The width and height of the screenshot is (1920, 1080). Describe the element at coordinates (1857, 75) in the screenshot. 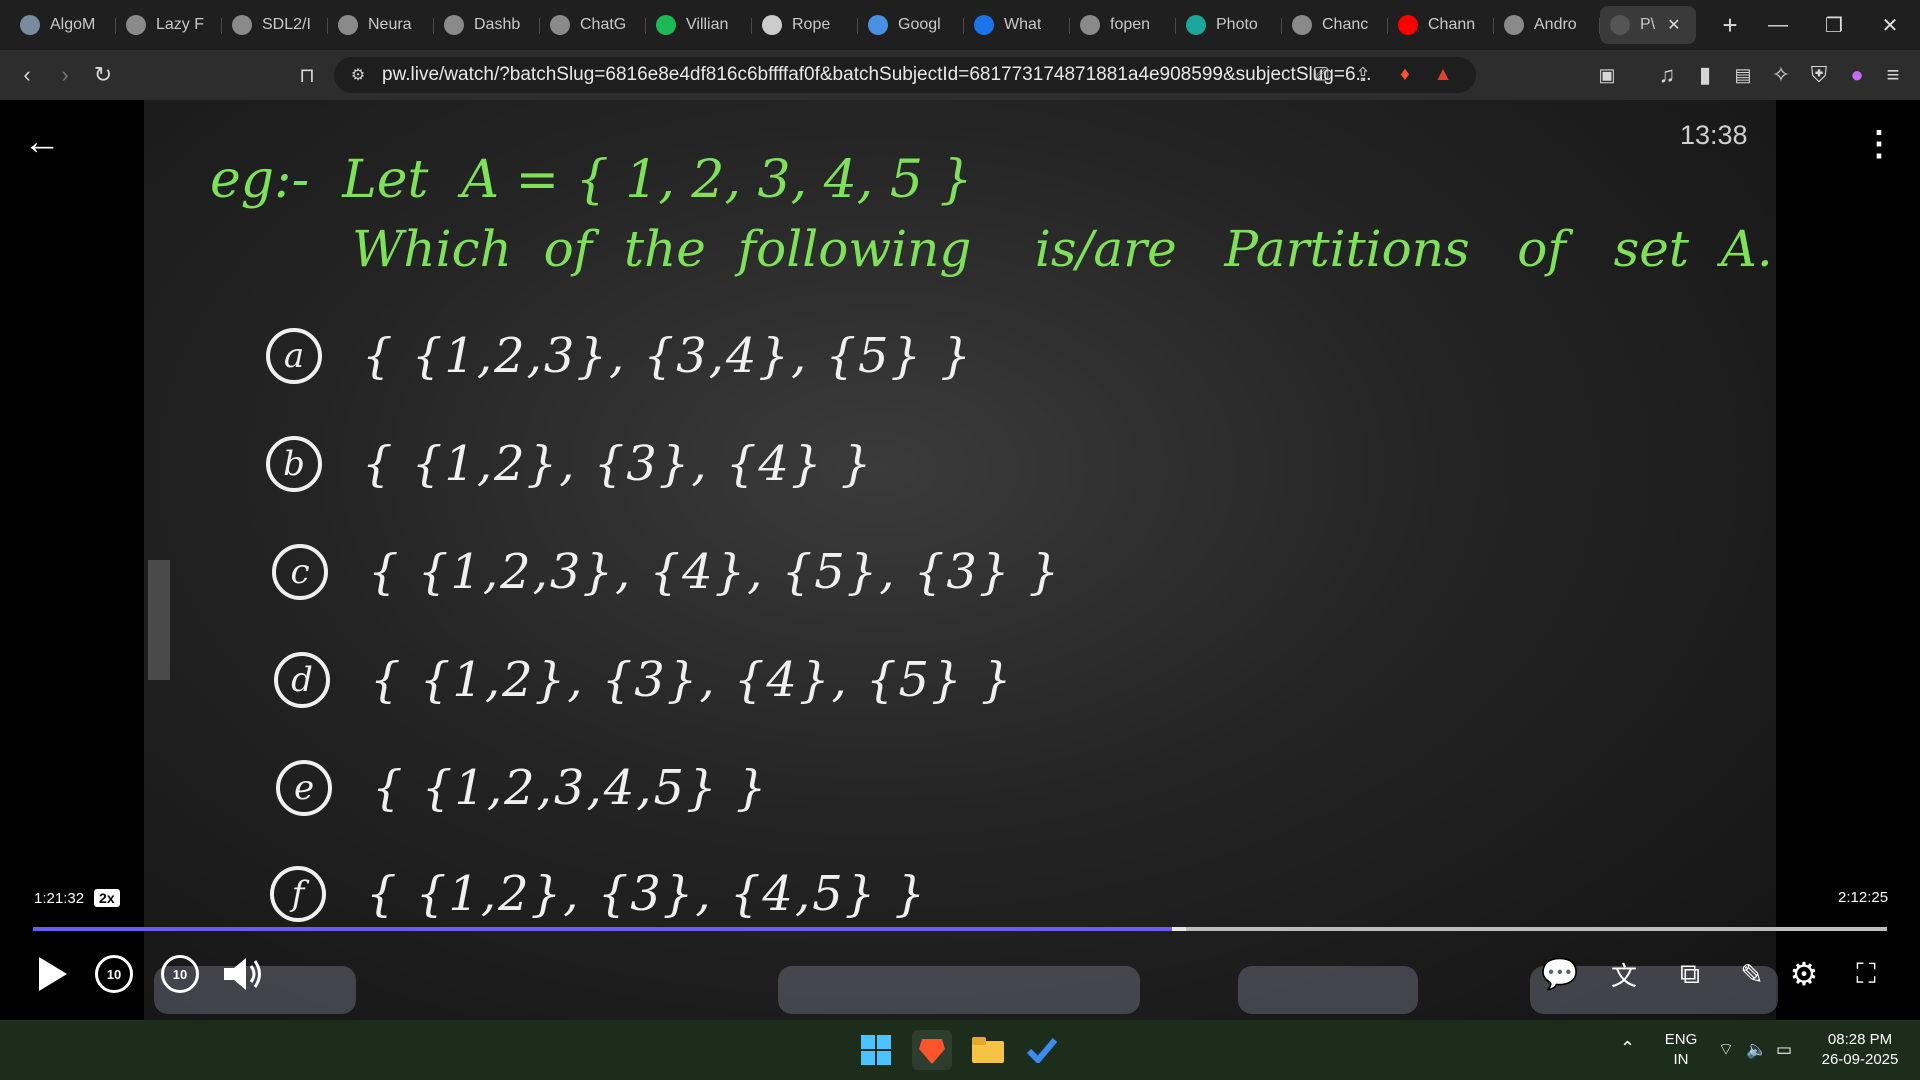

I see `profile-icon: ●` at that location.